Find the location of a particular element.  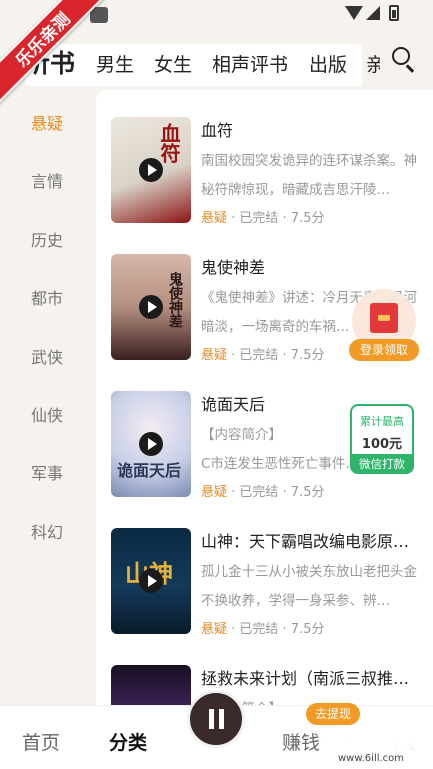

tab-parenting: 亲 is located at coordinates (373, 63).